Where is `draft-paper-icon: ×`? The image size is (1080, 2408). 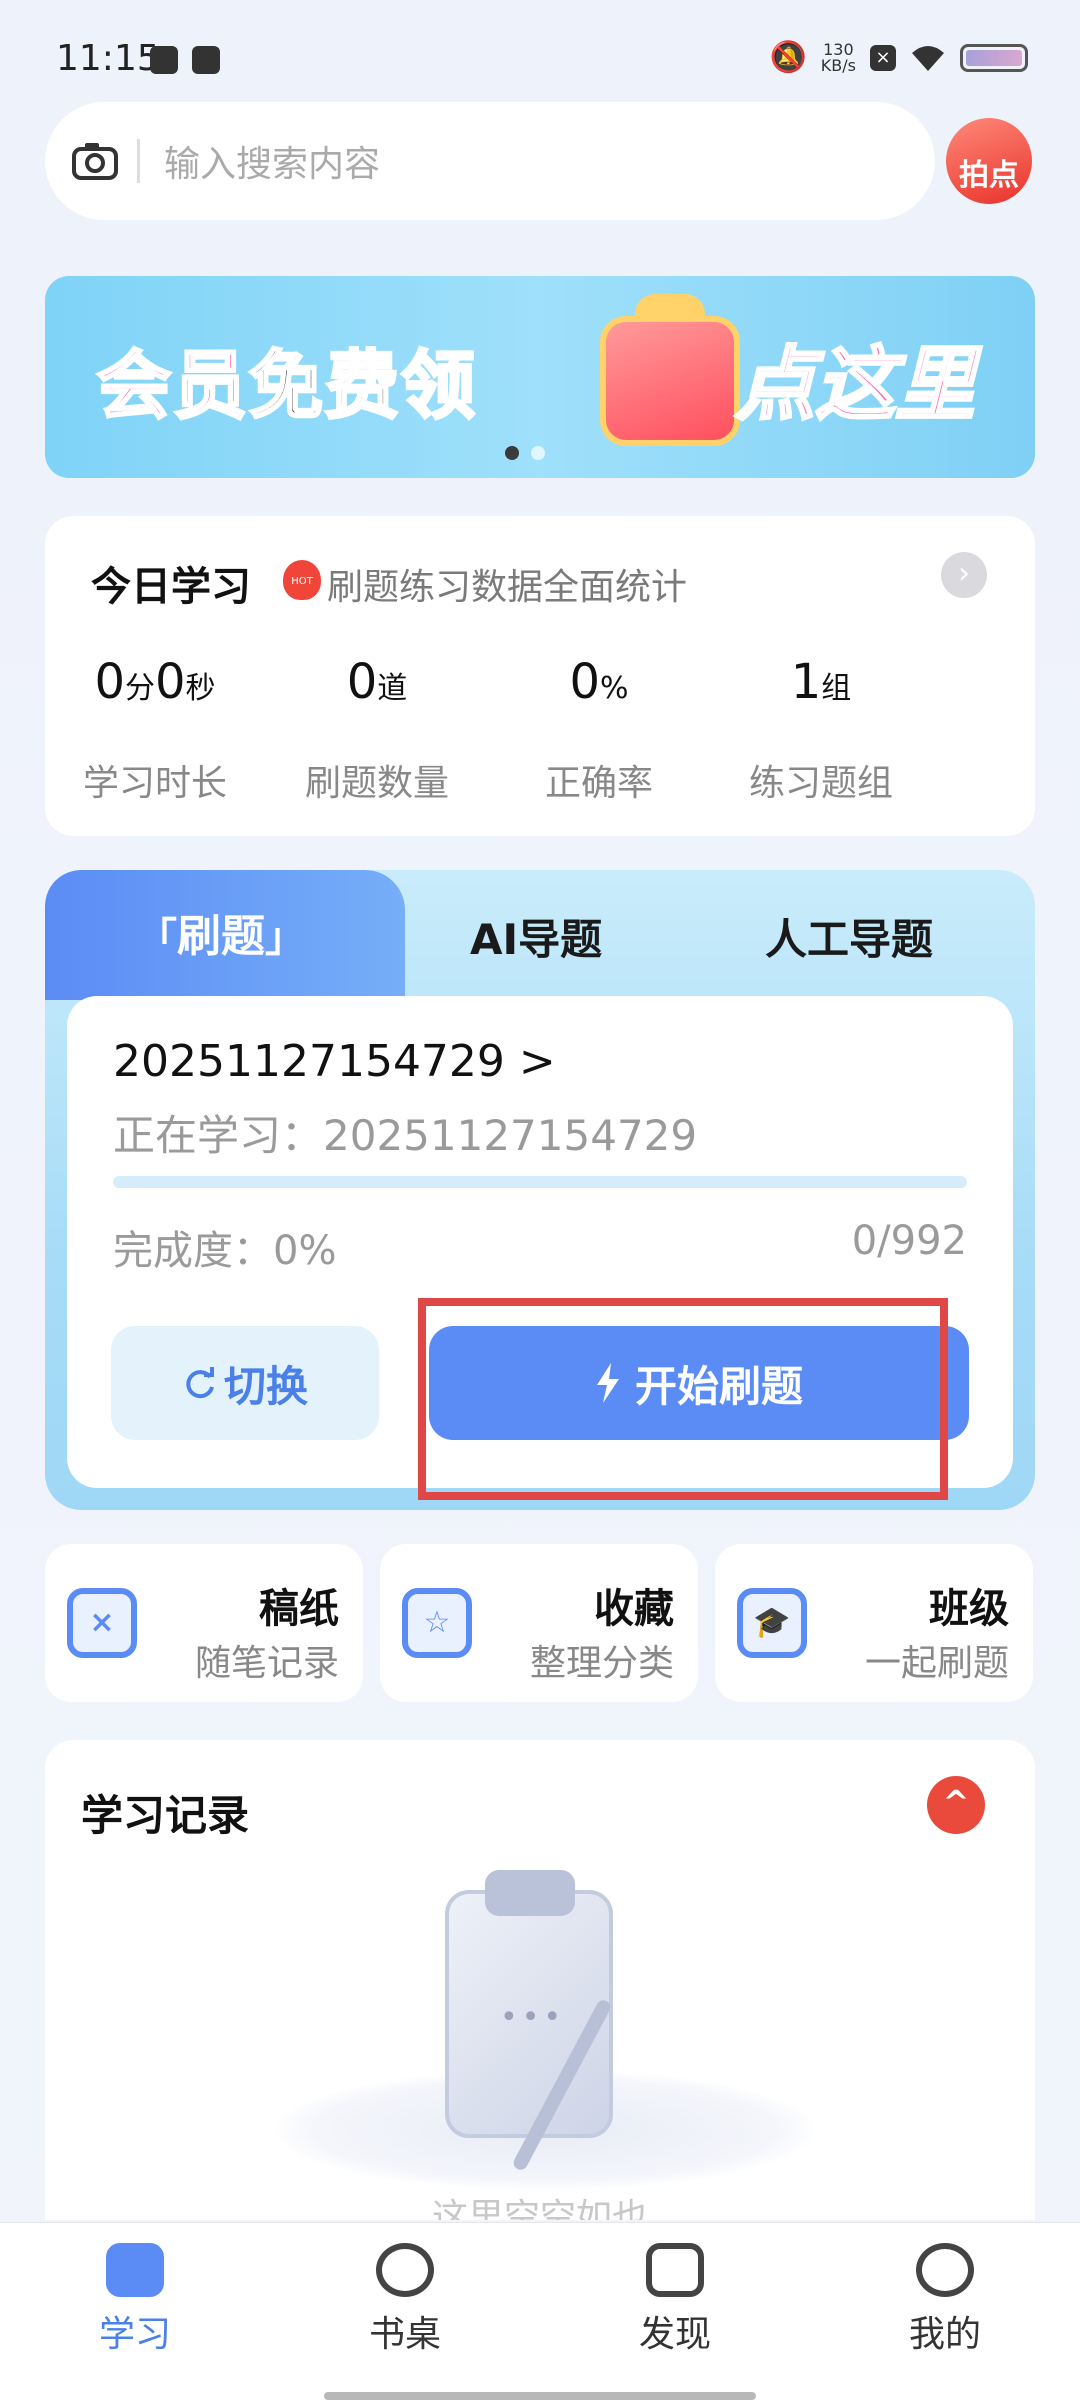 draft-paper-icon: × is located at coordinates (102, 1623).